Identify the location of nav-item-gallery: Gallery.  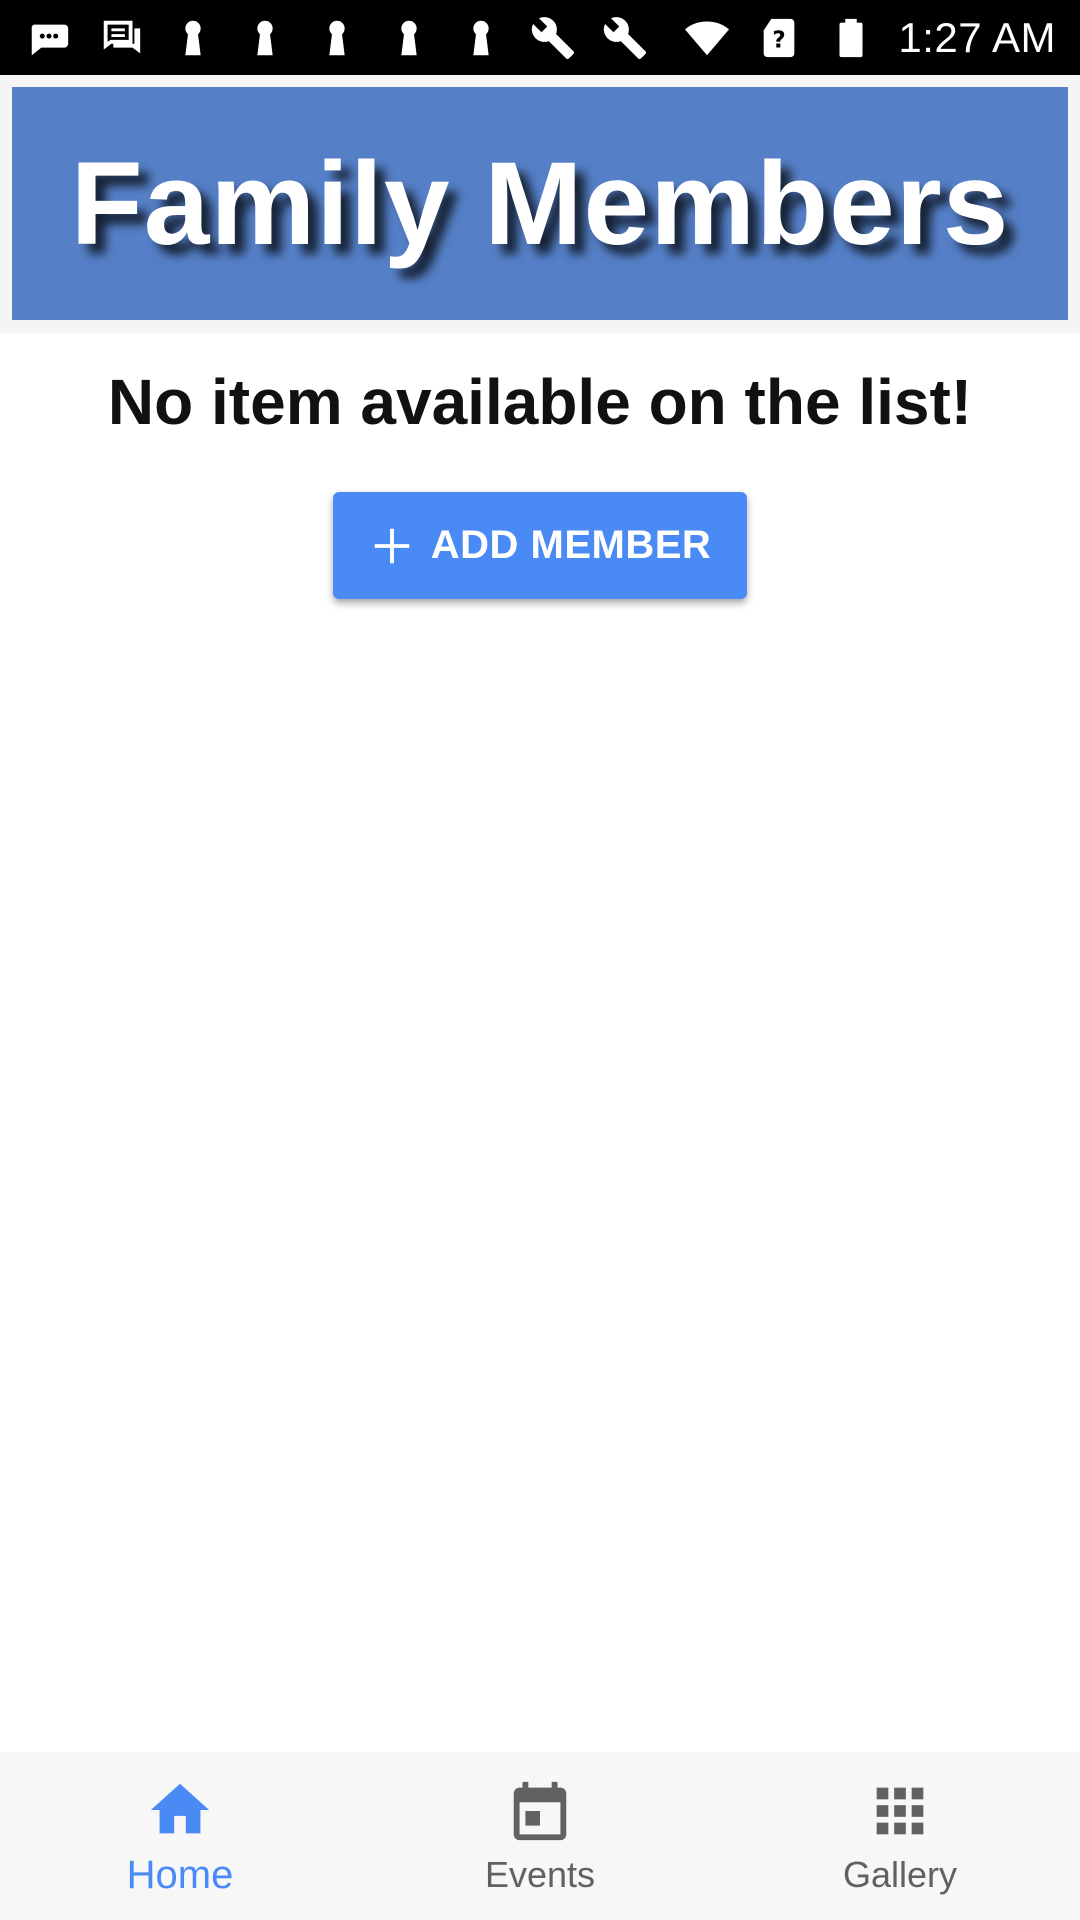
(900, 1836).